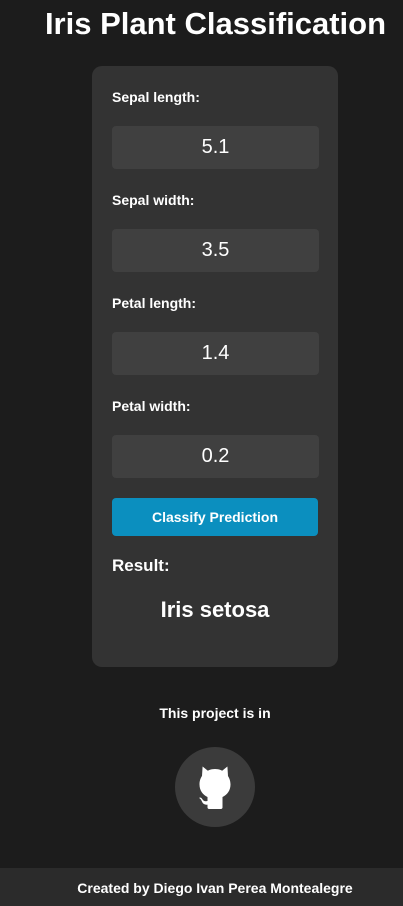 The image size is (403, 906). Describe the element at coordinates (156, 97) in the screenshot. I see `sepal-length-label: Sepal length:` at that location.